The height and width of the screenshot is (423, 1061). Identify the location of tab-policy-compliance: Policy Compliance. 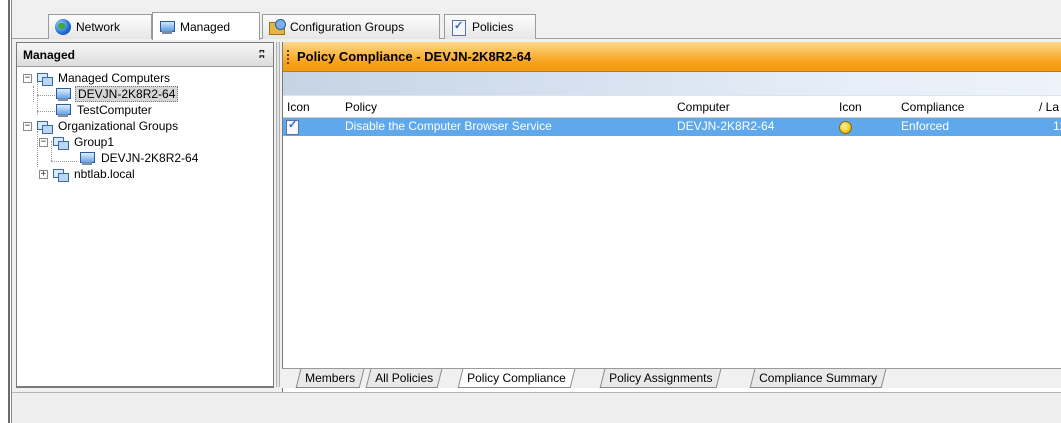
(516, 378).